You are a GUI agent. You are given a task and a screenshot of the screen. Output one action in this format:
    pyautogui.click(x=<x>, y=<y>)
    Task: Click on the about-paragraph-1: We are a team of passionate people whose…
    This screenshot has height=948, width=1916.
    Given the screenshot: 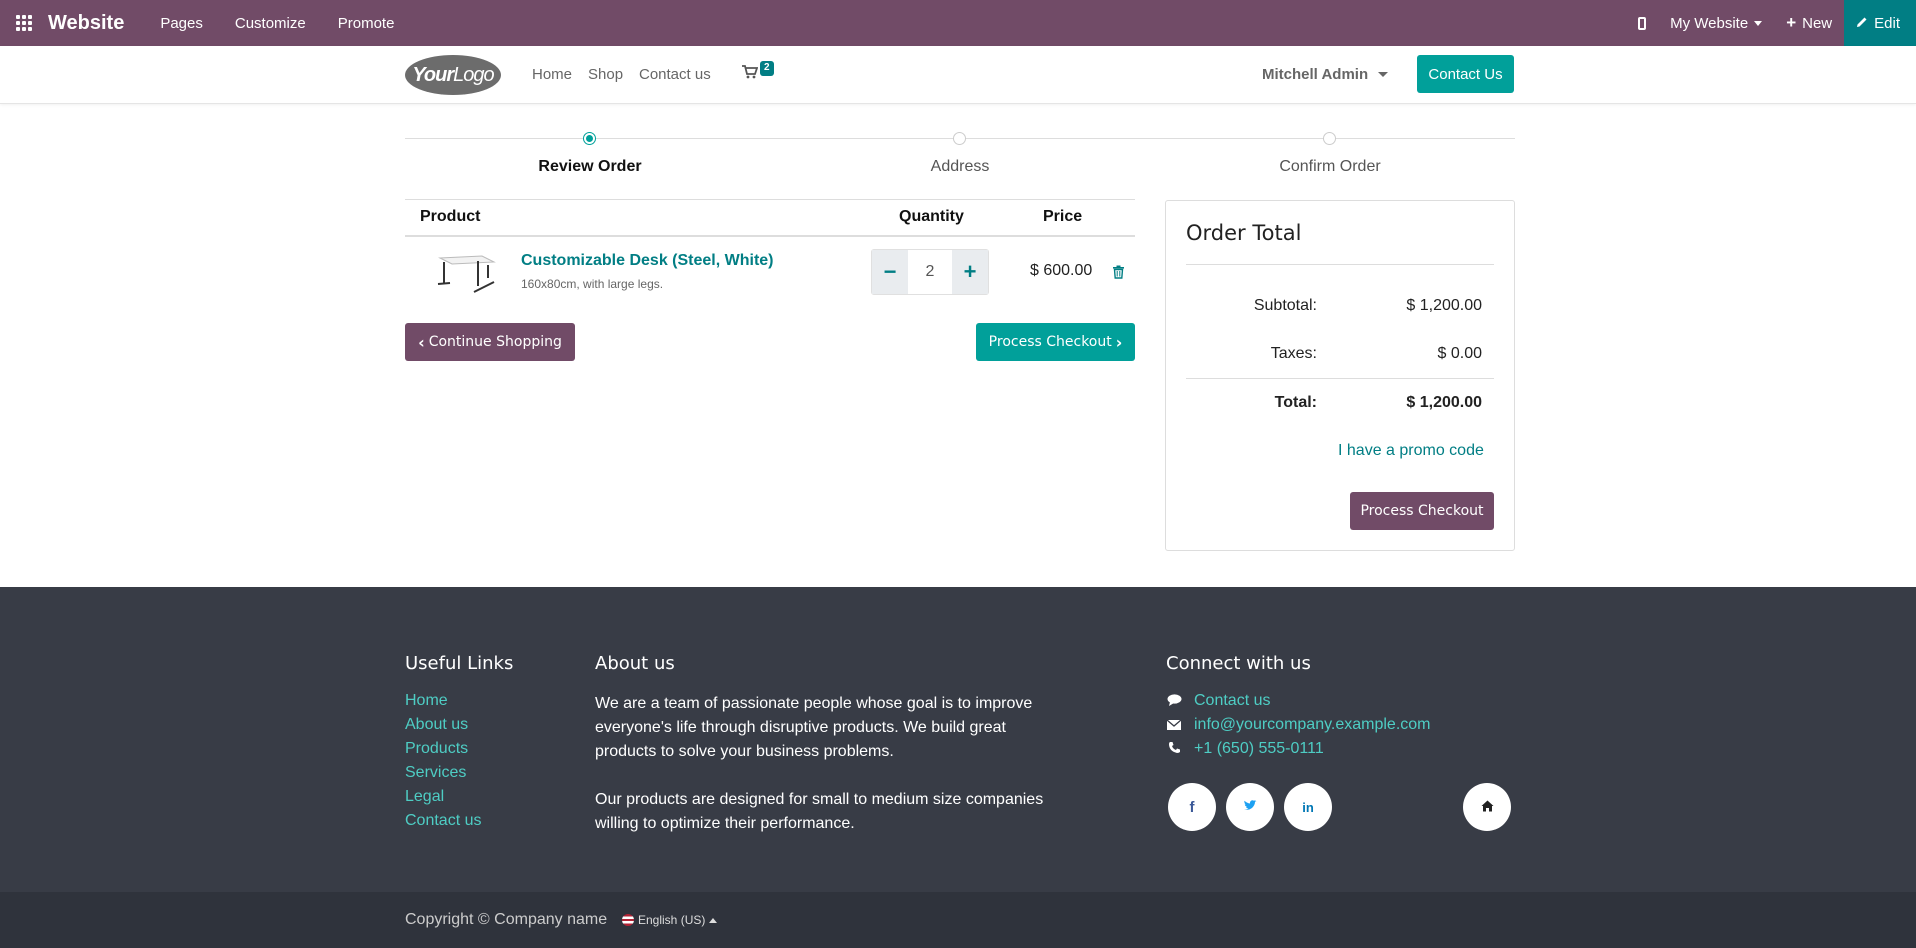 What is the action you would take?
    pyautogui.click(x=814, y=727)
    